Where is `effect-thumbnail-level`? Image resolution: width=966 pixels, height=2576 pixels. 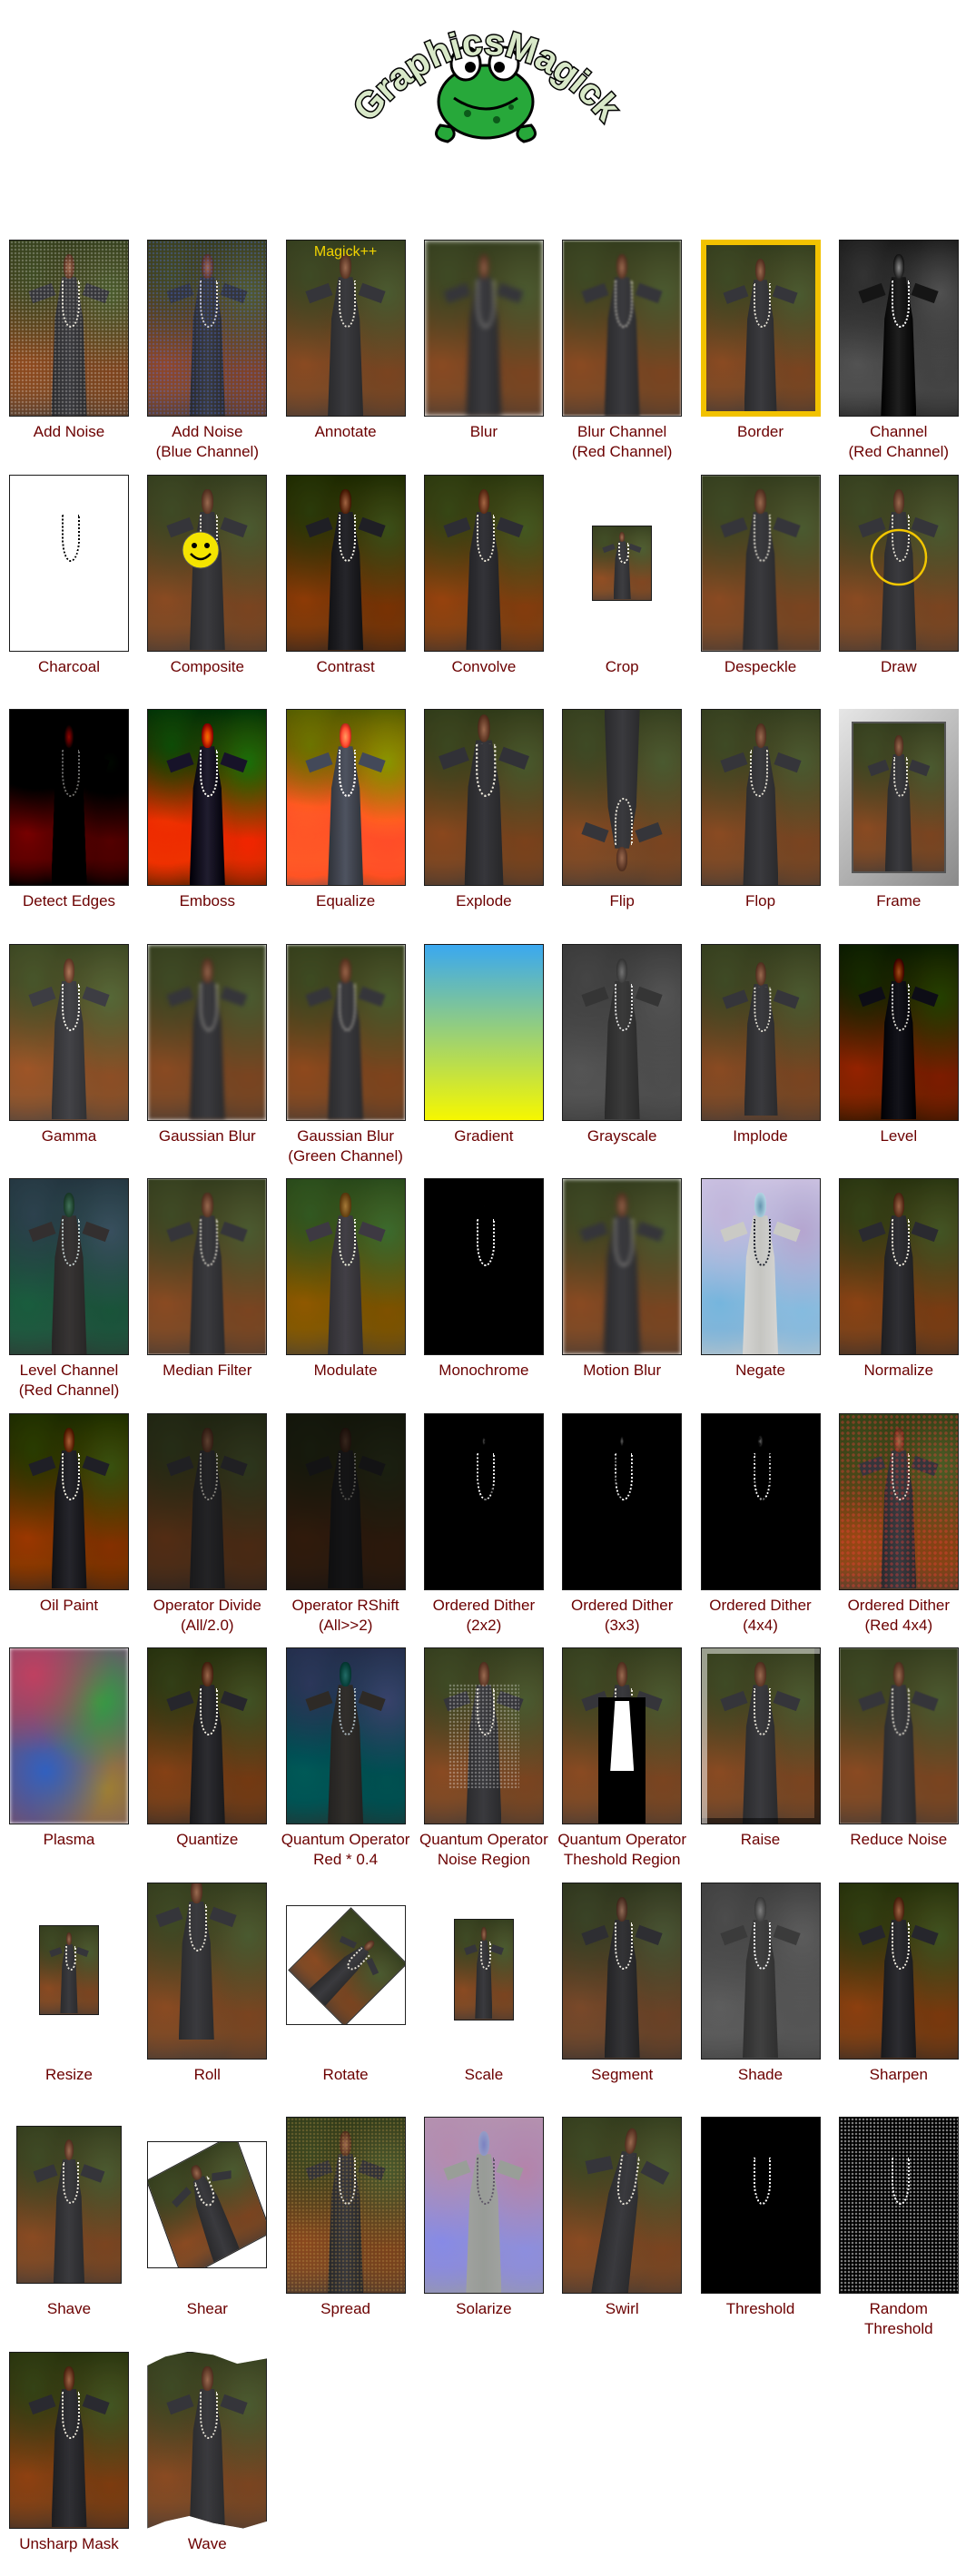 effect-thumbnail-level is located at coordinates (899, 1032).